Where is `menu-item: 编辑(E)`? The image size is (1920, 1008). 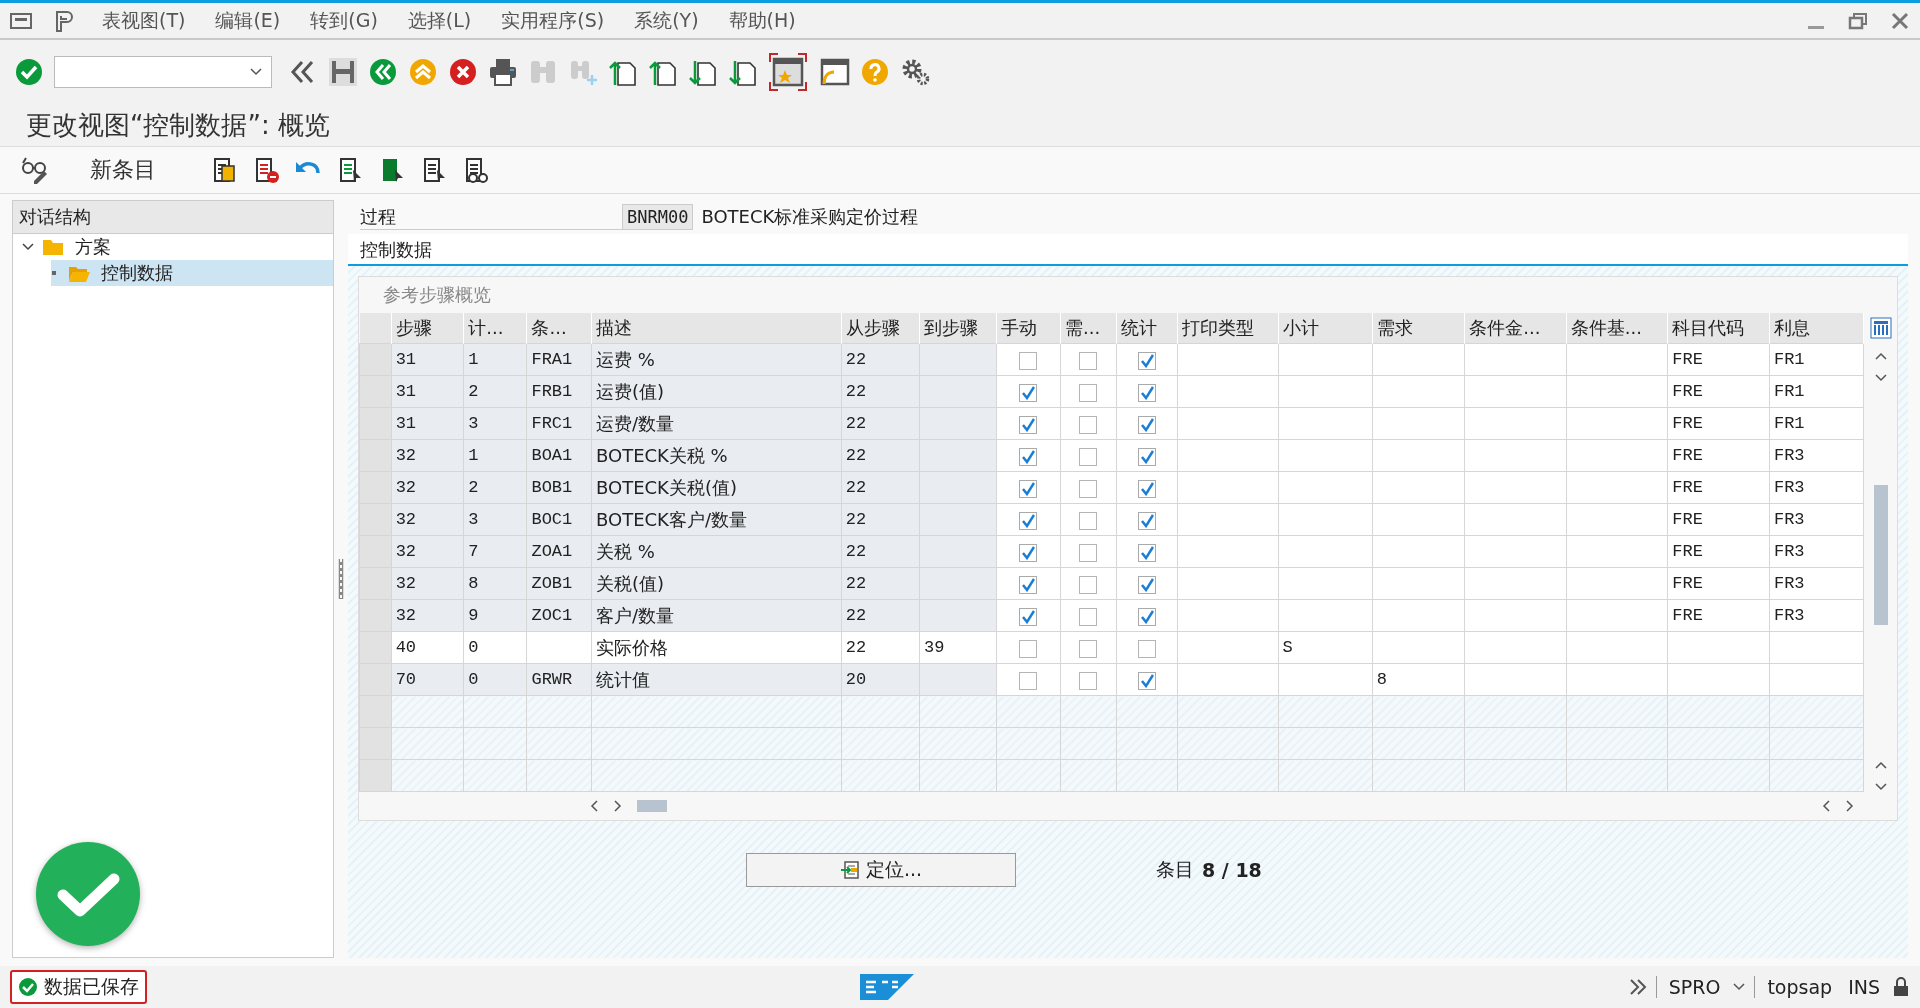 menu-item: 编辑(E) is located at coordinates (248, 20).